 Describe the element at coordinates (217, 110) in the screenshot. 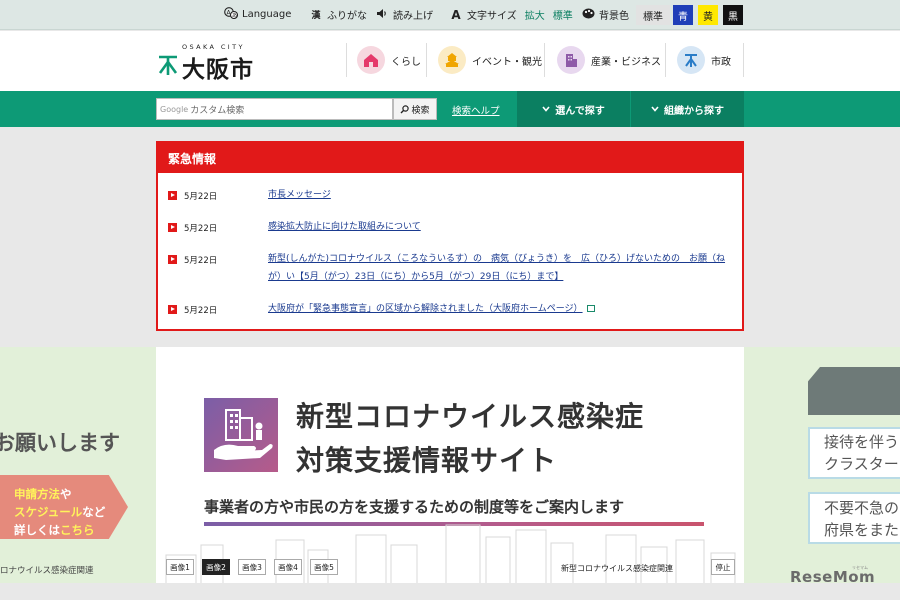

I see `search-placeholder: カスタム検索` at that location.